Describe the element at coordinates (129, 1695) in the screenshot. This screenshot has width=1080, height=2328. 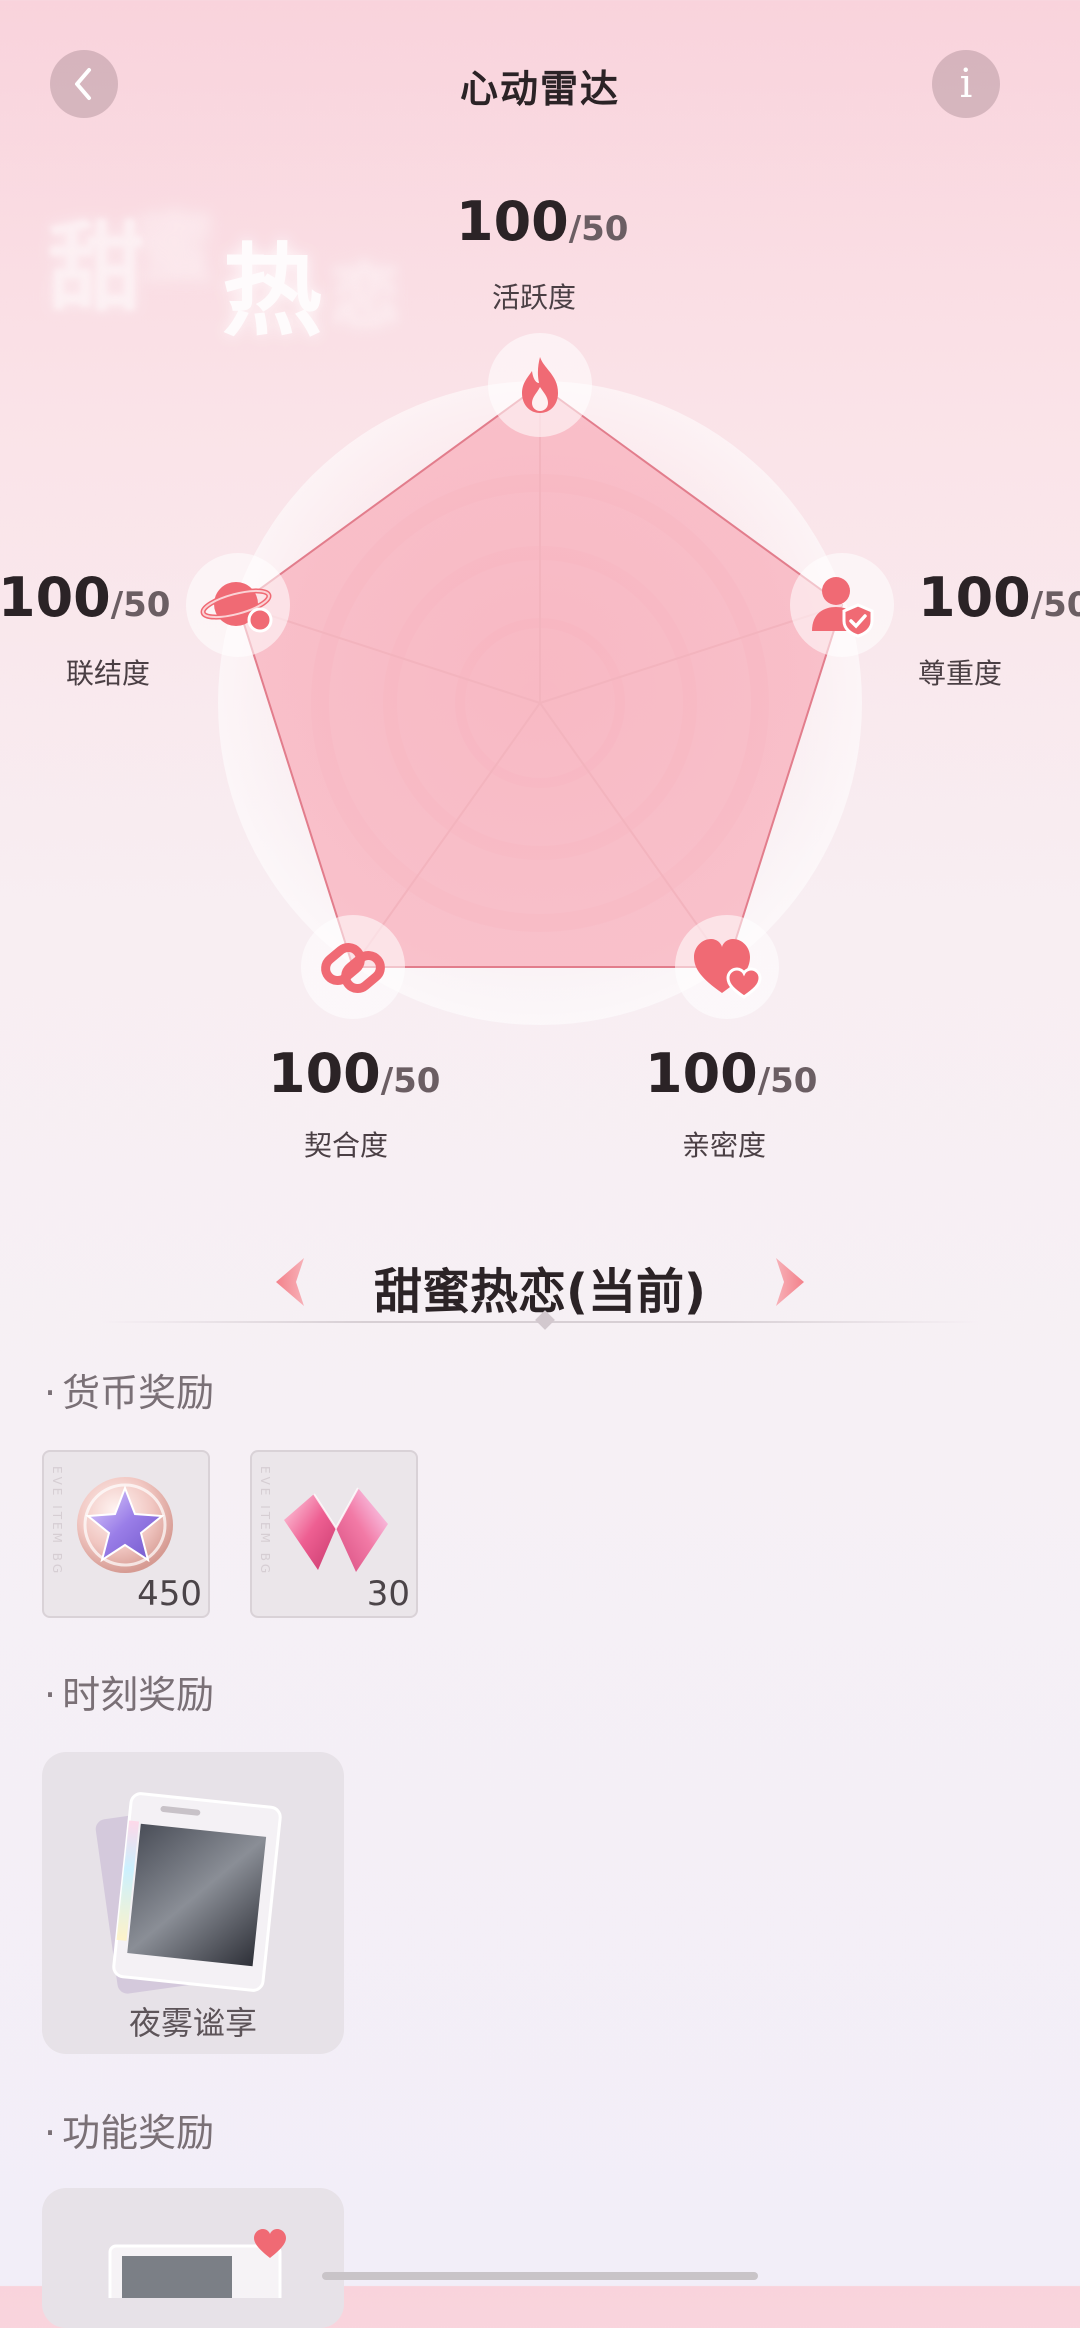
I see `section-moment: · 时刻奖励` at that location.